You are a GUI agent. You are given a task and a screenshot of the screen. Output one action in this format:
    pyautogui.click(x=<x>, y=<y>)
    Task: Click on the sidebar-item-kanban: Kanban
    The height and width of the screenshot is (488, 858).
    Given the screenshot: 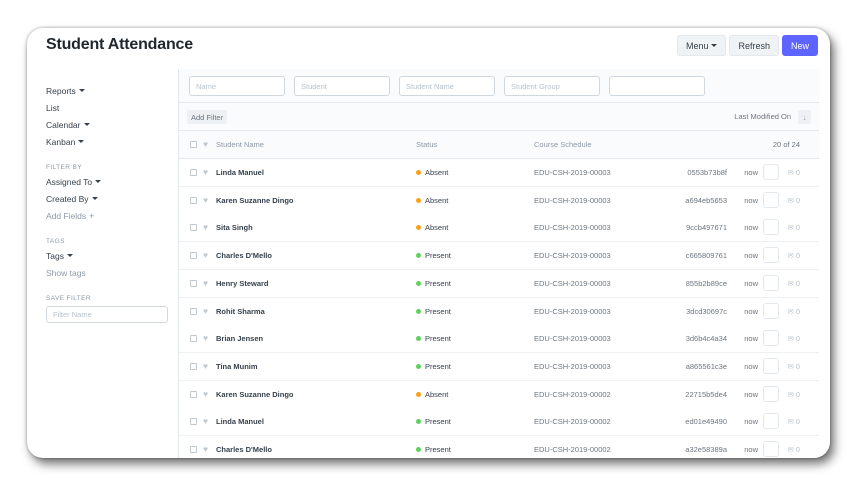 What is the action you would take?
    pyautogui.click(x=108, y=141)
    